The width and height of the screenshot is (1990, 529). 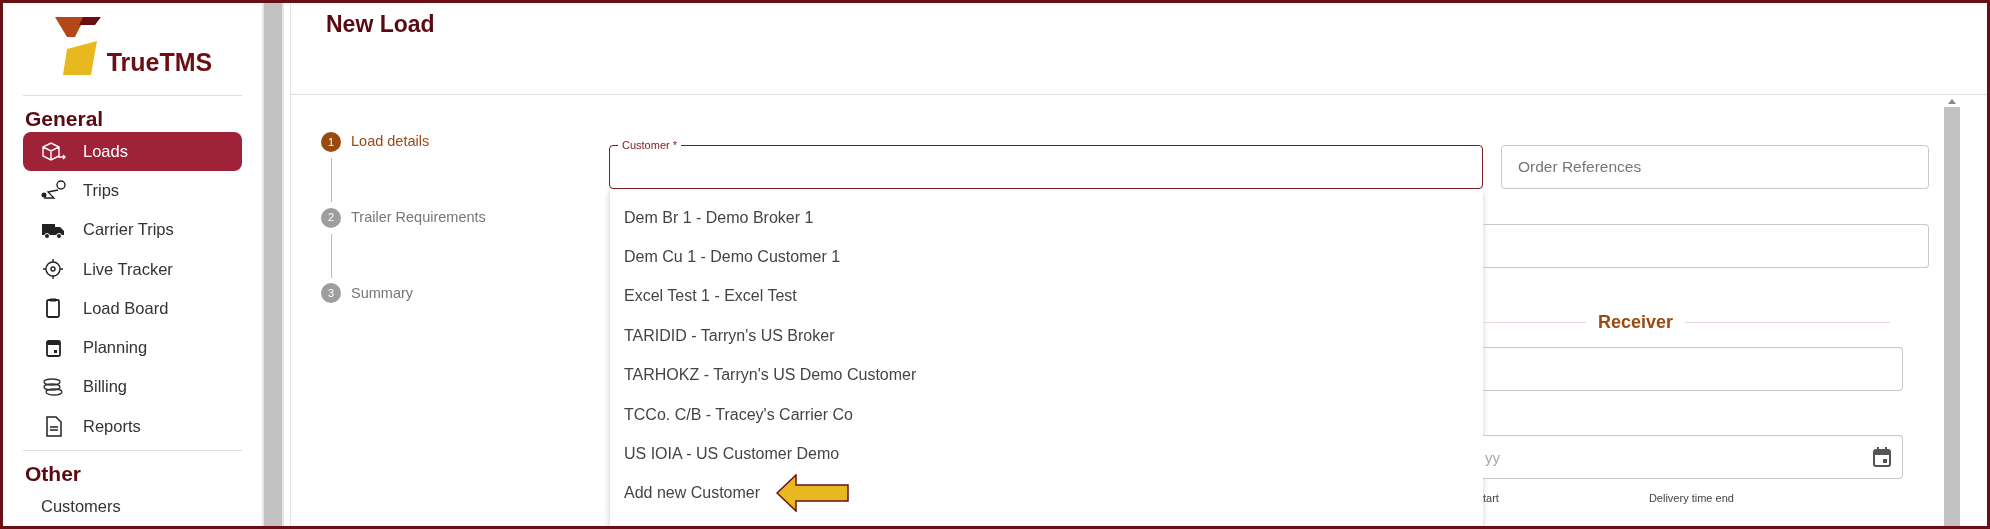 I want to click on section-title: Other, so click(x=53, y=473).